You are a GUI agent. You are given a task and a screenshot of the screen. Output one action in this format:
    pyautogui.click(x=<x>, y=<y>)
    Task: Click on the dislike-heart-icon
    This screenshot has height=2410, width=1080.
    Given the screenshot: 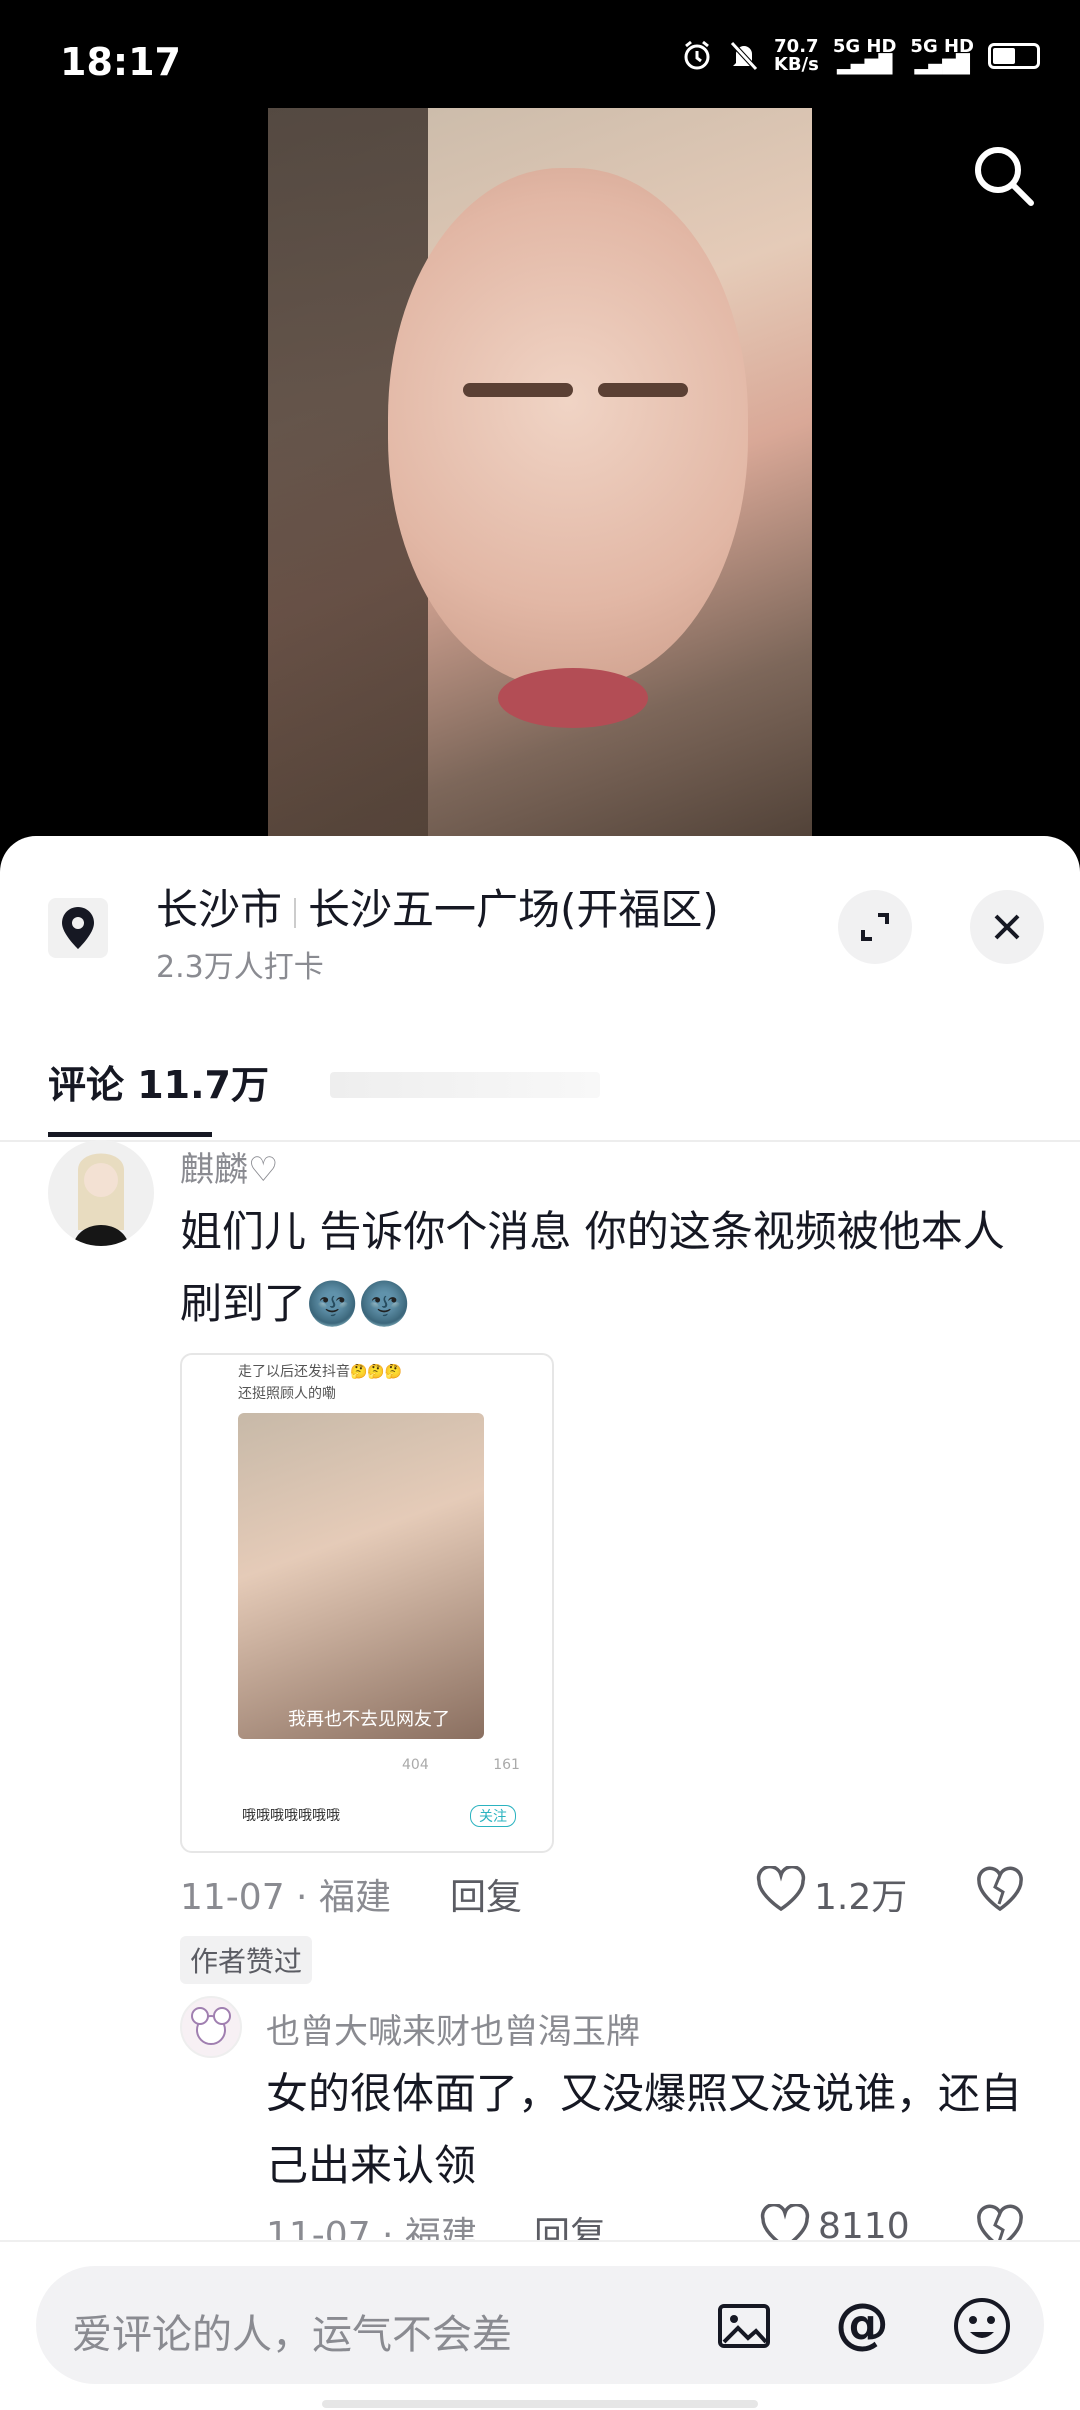 What is the action you would take?
    pyautogui.click(x=1000, y=1889)
    